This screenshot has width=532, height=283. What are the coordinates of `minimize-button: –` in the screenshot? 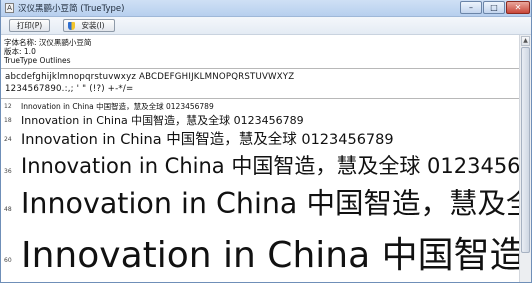 It's located at (471, 7).